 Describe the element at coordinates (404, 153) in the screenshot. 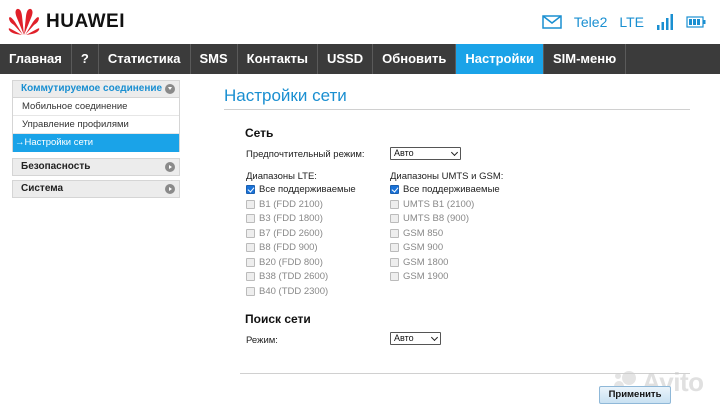

I see `preferred-mode-value: Авто` at that location.